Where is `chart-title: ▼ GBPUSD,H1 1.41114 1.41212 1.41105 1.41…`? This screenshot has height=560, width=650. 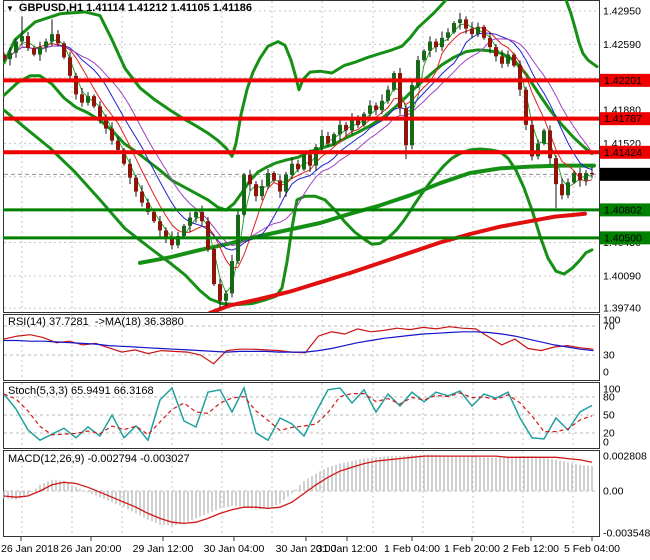 chart-title: ▼ GBPUSD,H1 1.41114 1.41212 1.41105 1.41… is located at coordinates (129, 8).